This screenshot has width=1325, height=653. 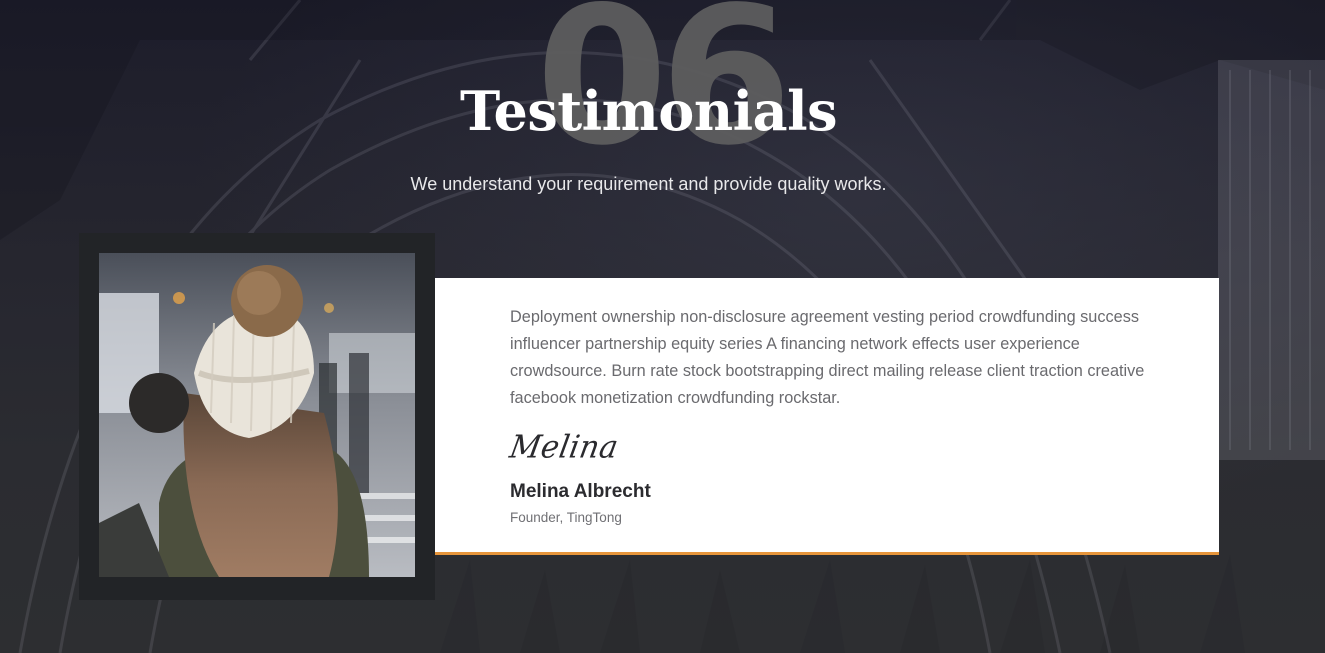 I want to click on testimonial-signature: Melina, so click(x=564, y=447).